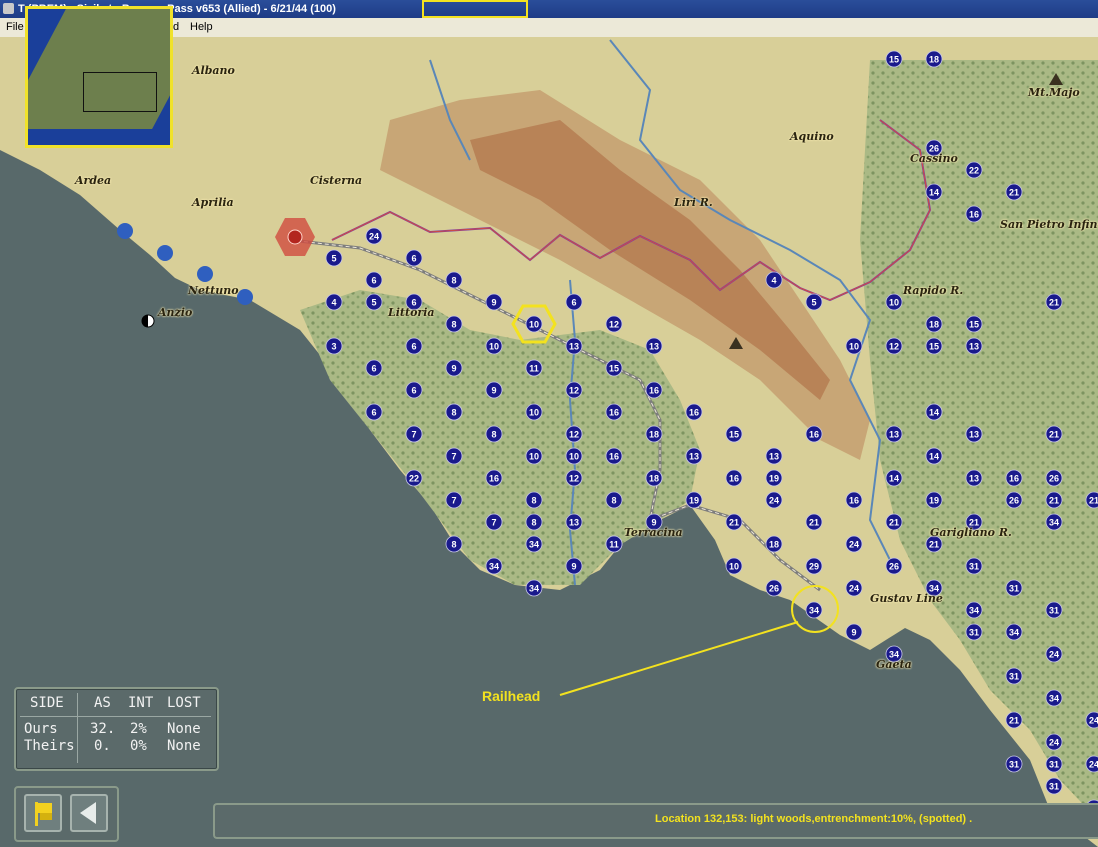 The height and width of the screenshot is (847, 1098). Describe the element at coordinates (43, 813) in the screenshot. I see `flag-button` at that location.